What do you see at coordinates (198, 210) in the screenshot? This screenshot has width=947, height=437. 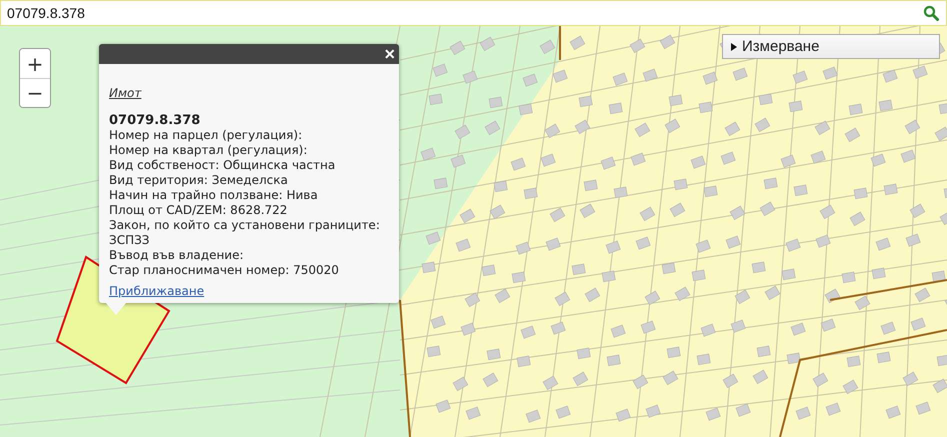 I see `attribute-line: Площ от CAD/ZEM: 8628.722` at bounding box center [198, 210].